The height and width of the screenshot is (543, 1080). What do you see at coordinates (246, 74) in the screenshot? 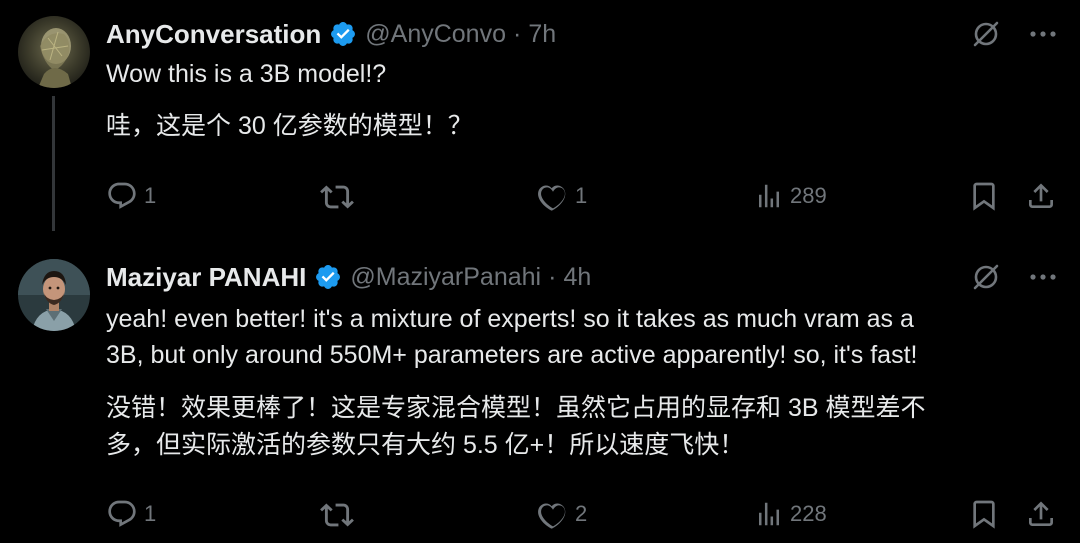
I see `tweet-text-en: Wow this is a 3B model!?` at bounding box center [246, 74].